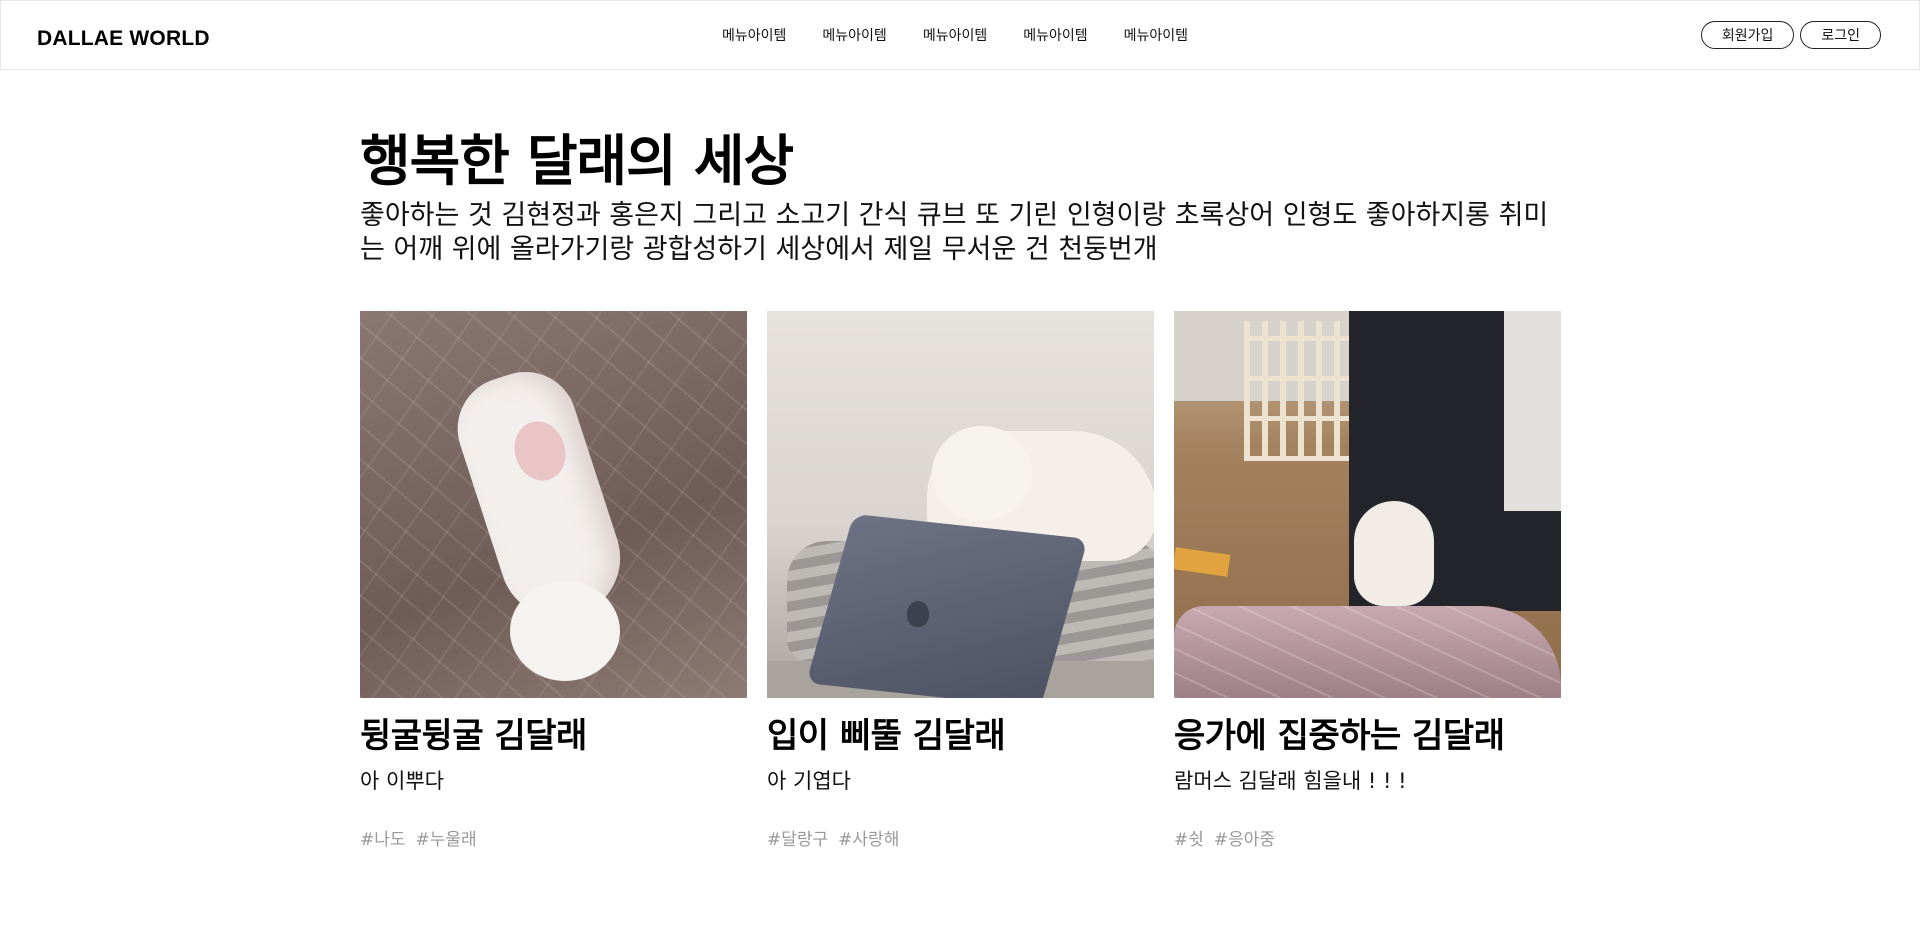 The height and width of the screenshot is (952, 1920). I want to click on login-button: 로그인, so click(1840, 35).